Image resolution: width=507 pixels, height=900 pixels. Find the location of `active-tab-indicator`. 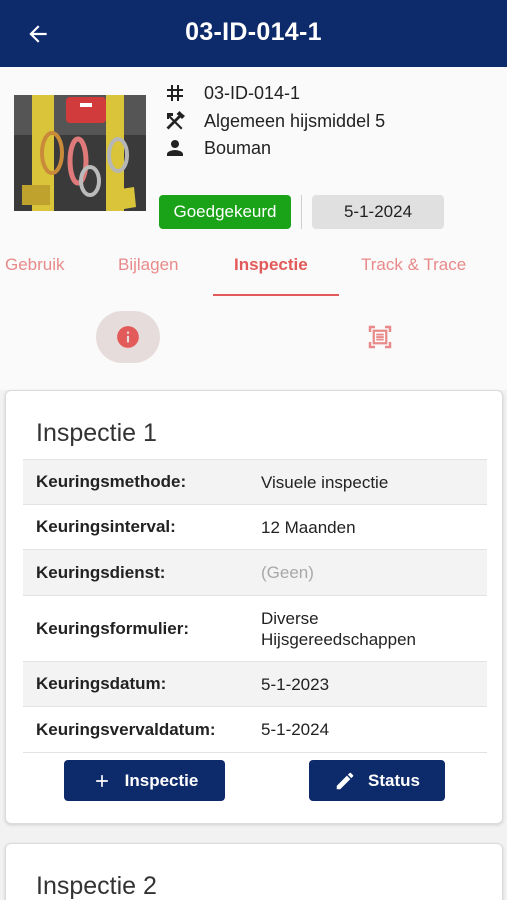

active-tab-indicator is located at coordinates (276, 295).